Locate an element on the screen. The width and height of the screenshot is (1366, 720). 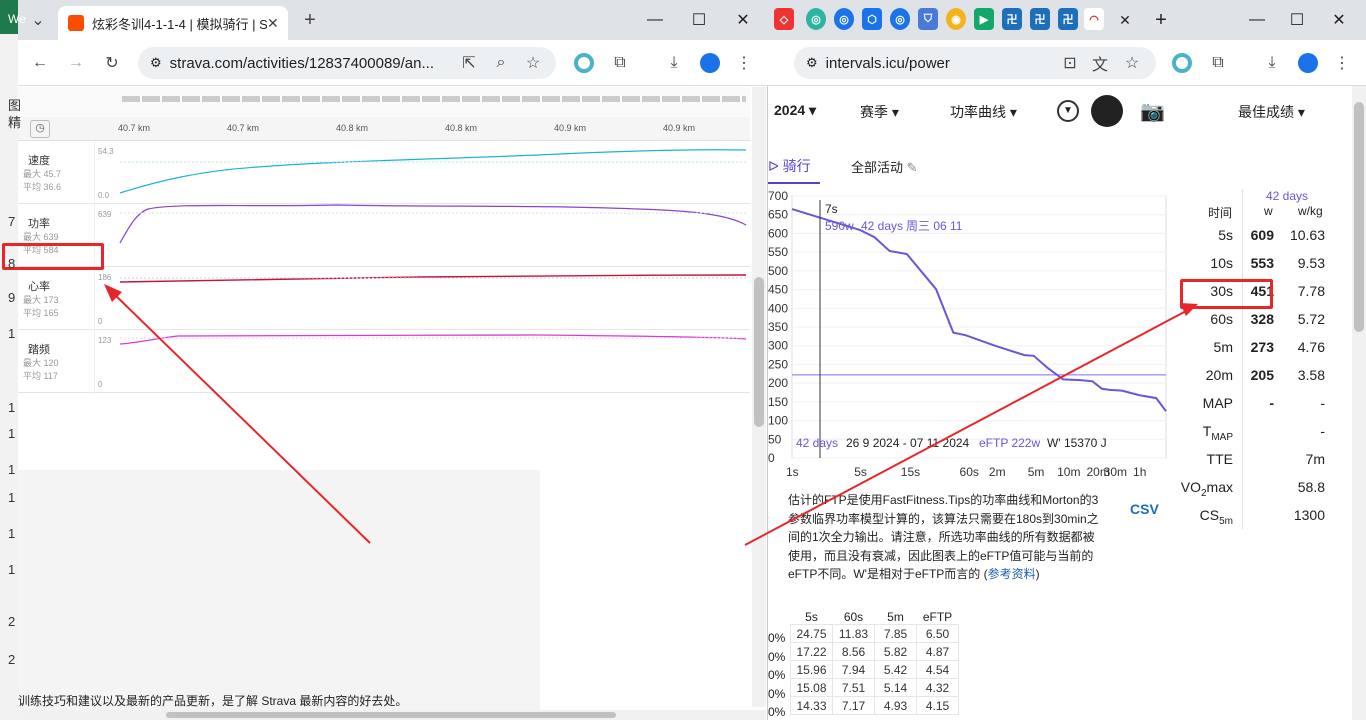
x-tick-label: 5s is located at coordinates (860, 472).